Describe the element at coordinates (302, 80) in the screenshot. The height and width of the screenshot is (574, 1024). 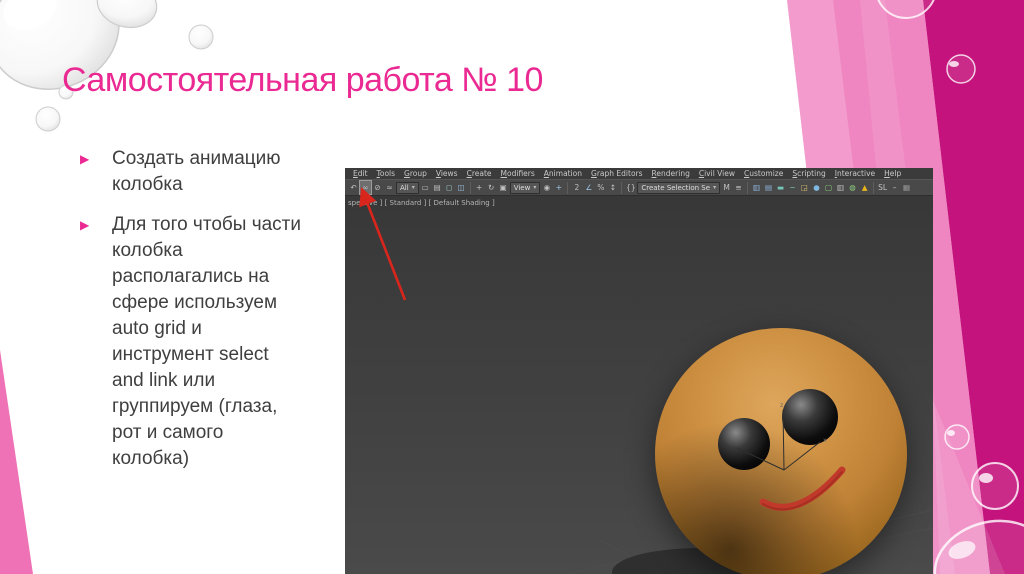
I see `slide-title: Самостоятельная работа № 10` at that location.